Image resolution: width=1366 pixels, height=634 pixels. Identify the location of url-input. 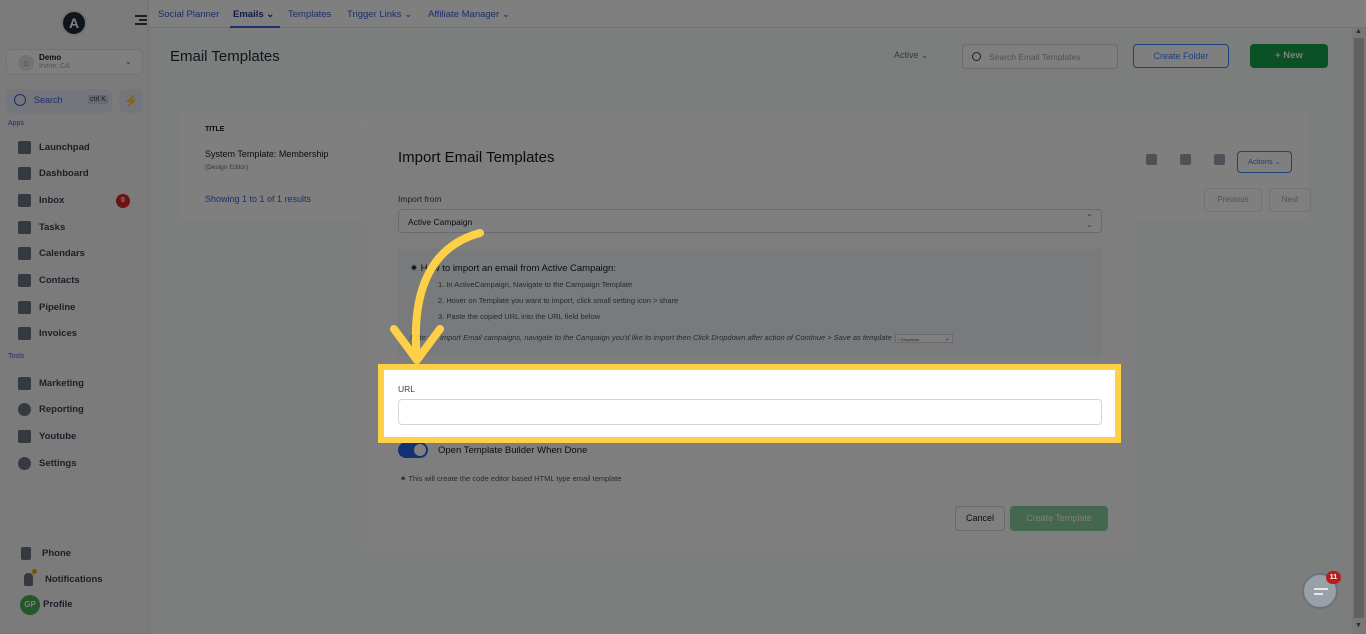
(750, 412).